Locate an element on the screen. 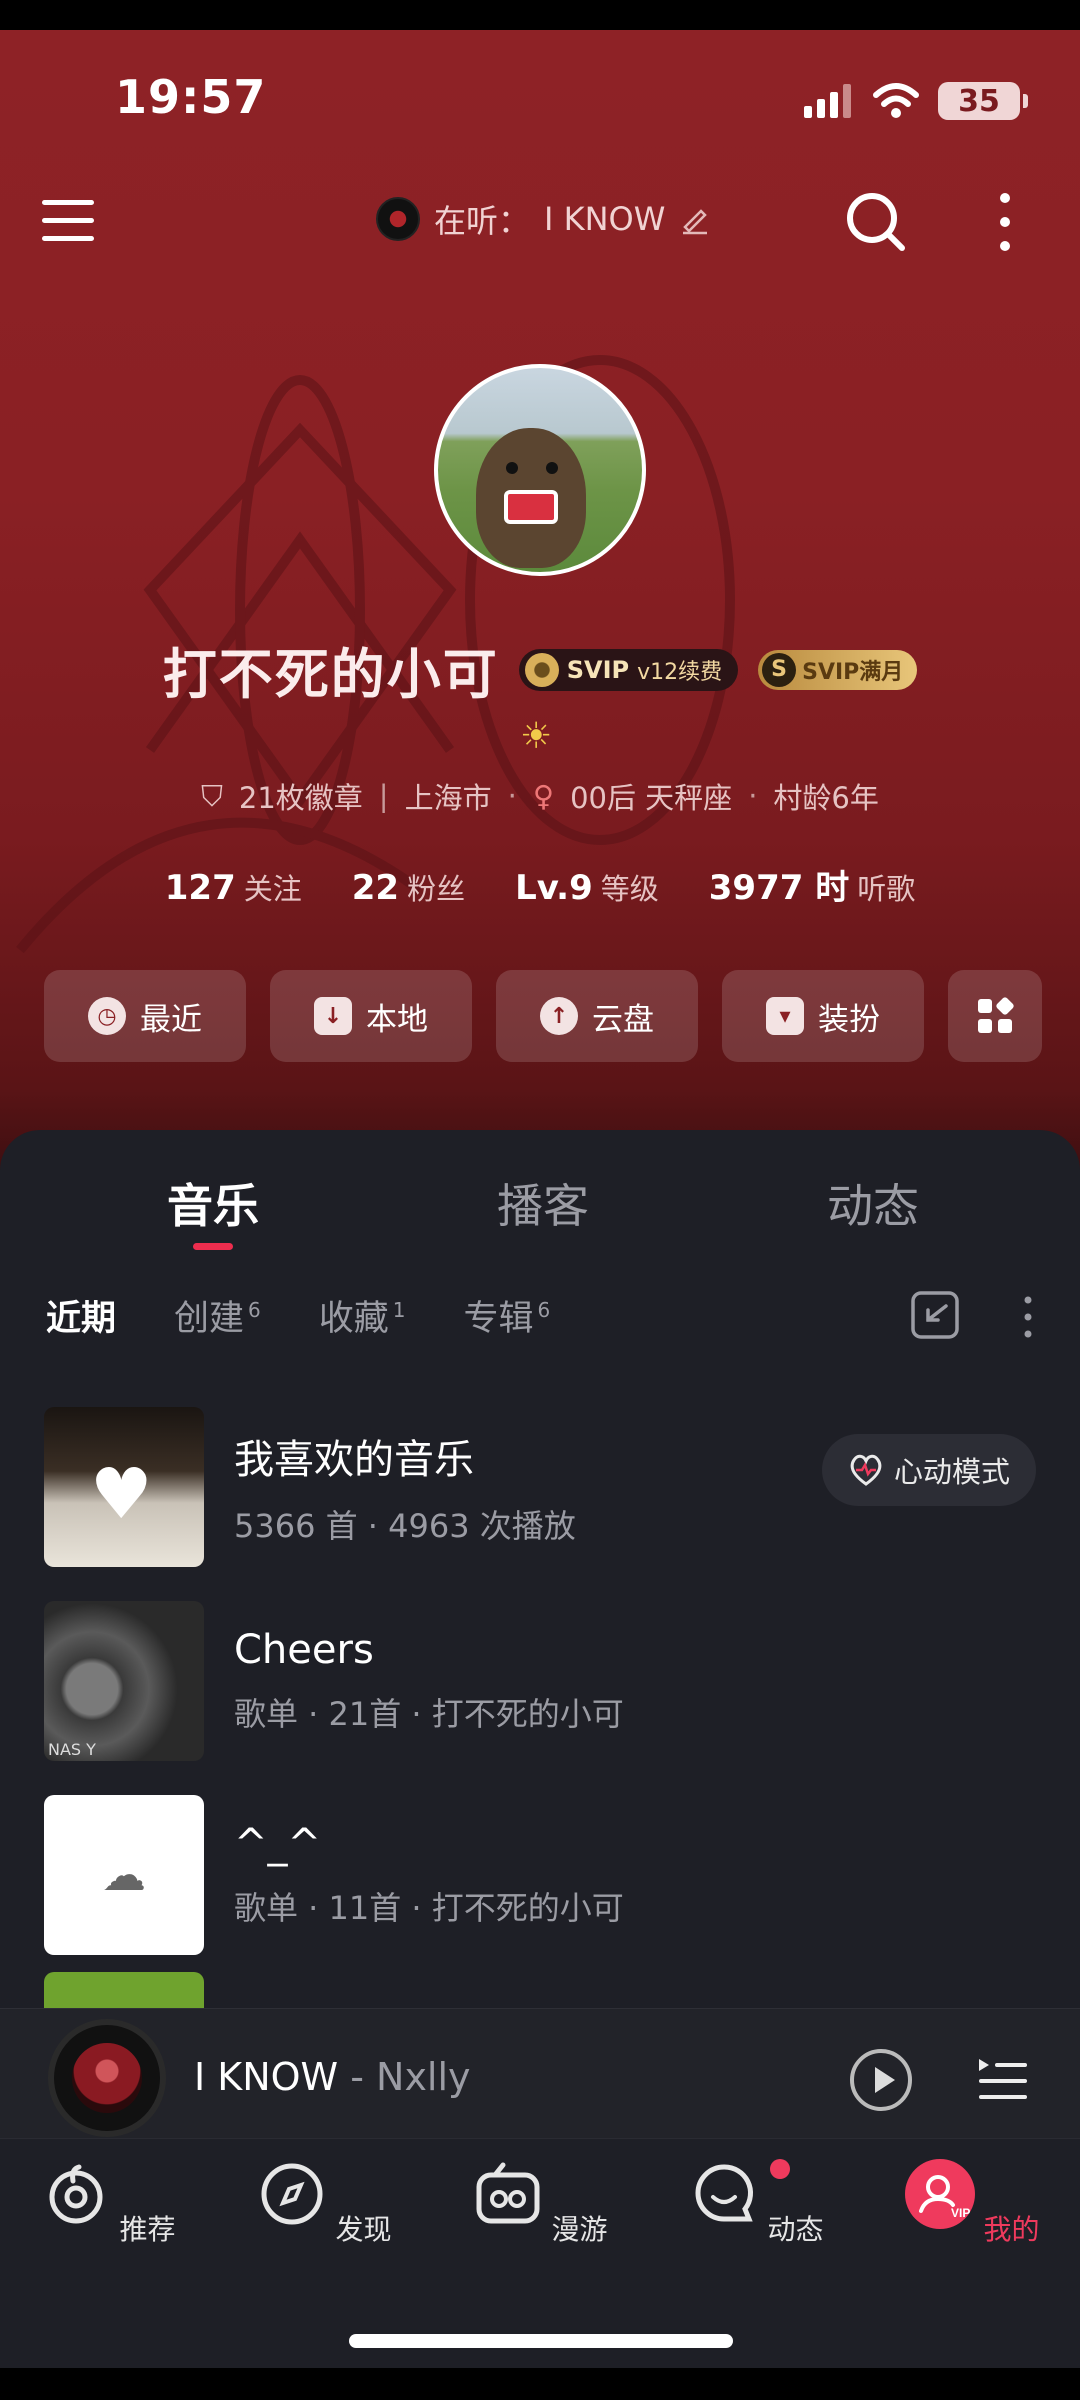 Image resolution: width=1080 pixels, height=2400 pixels. grid-icon is located at coordinates (996, 1015).